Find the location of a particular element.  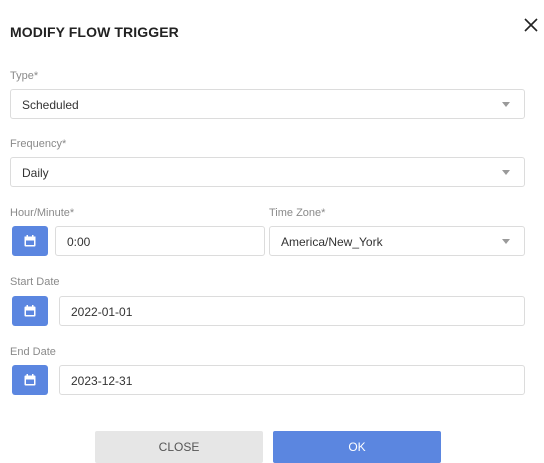

frequency-label: Frequency* is located at coordinates (38, 144).